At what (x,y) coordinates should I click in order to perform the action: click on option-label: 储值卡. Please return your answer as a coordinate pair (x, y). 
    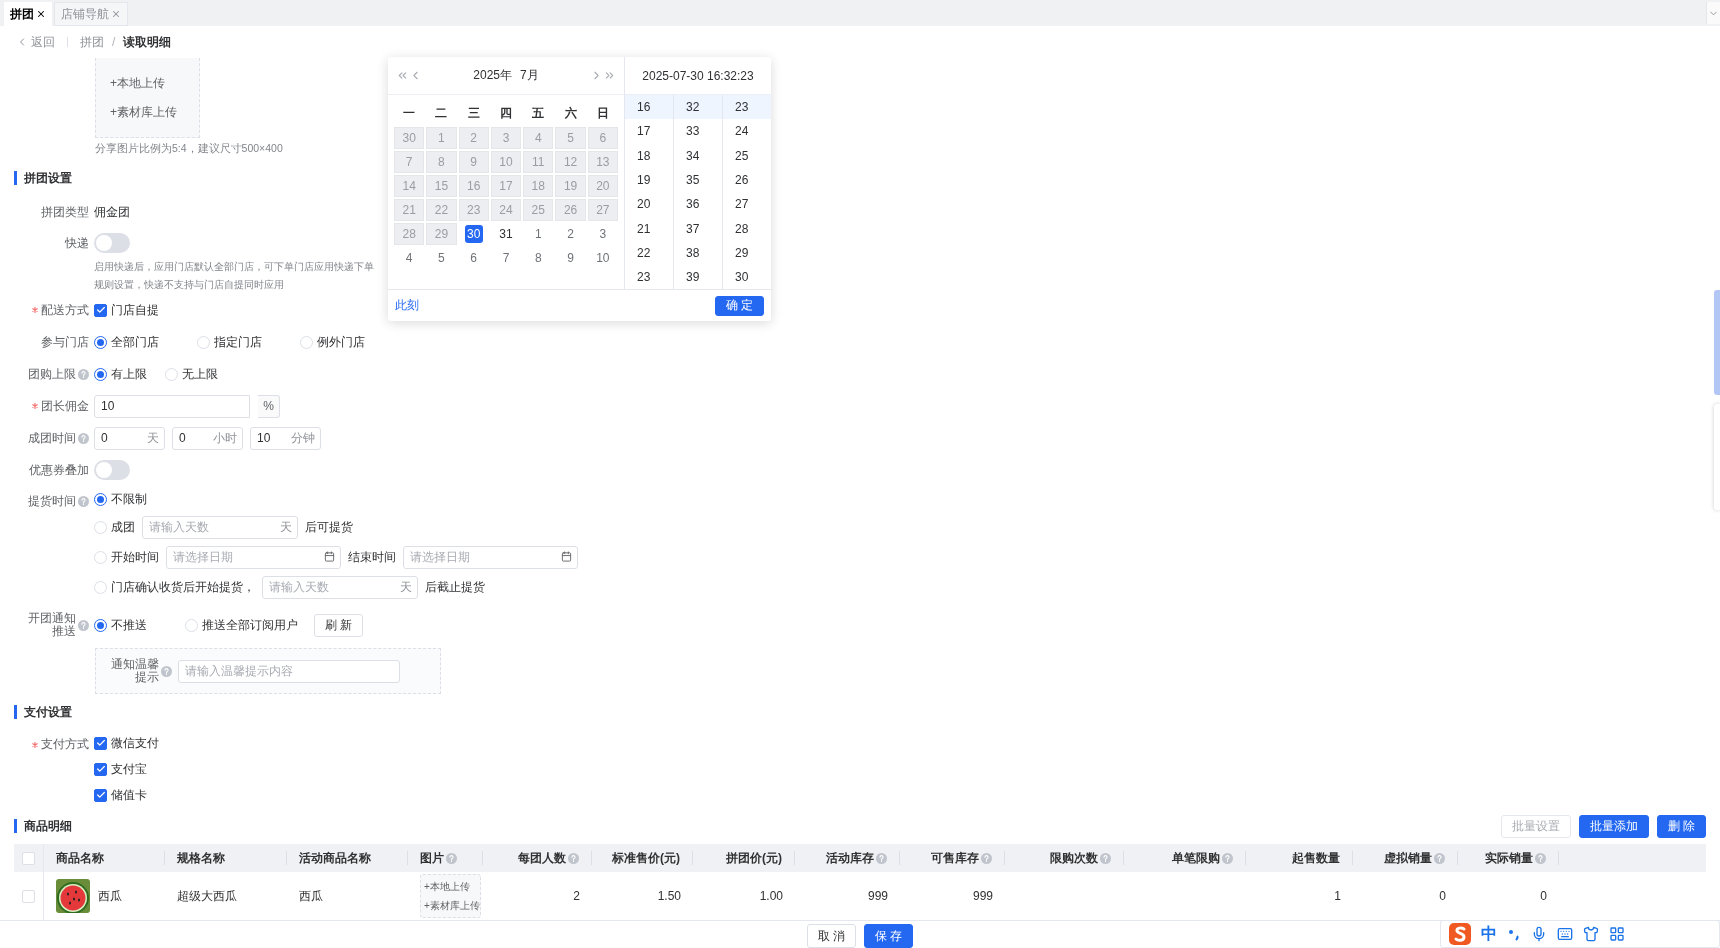
    Looking at the image, I should click on (129, 795).